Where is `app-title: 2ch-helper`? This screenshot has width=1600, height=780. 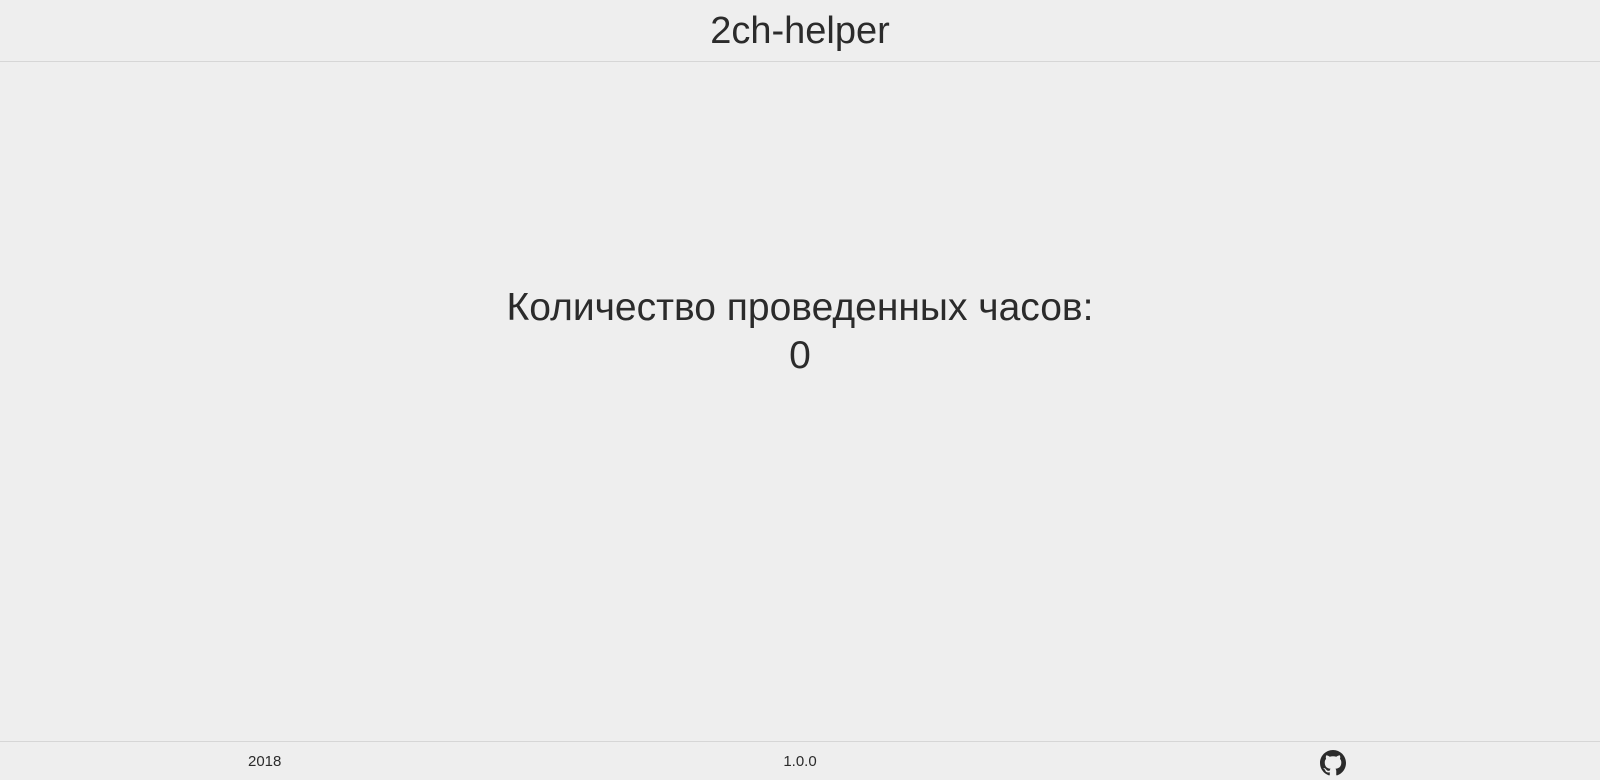 app-title: 2ch-helper is located at coordinates (800, 31).